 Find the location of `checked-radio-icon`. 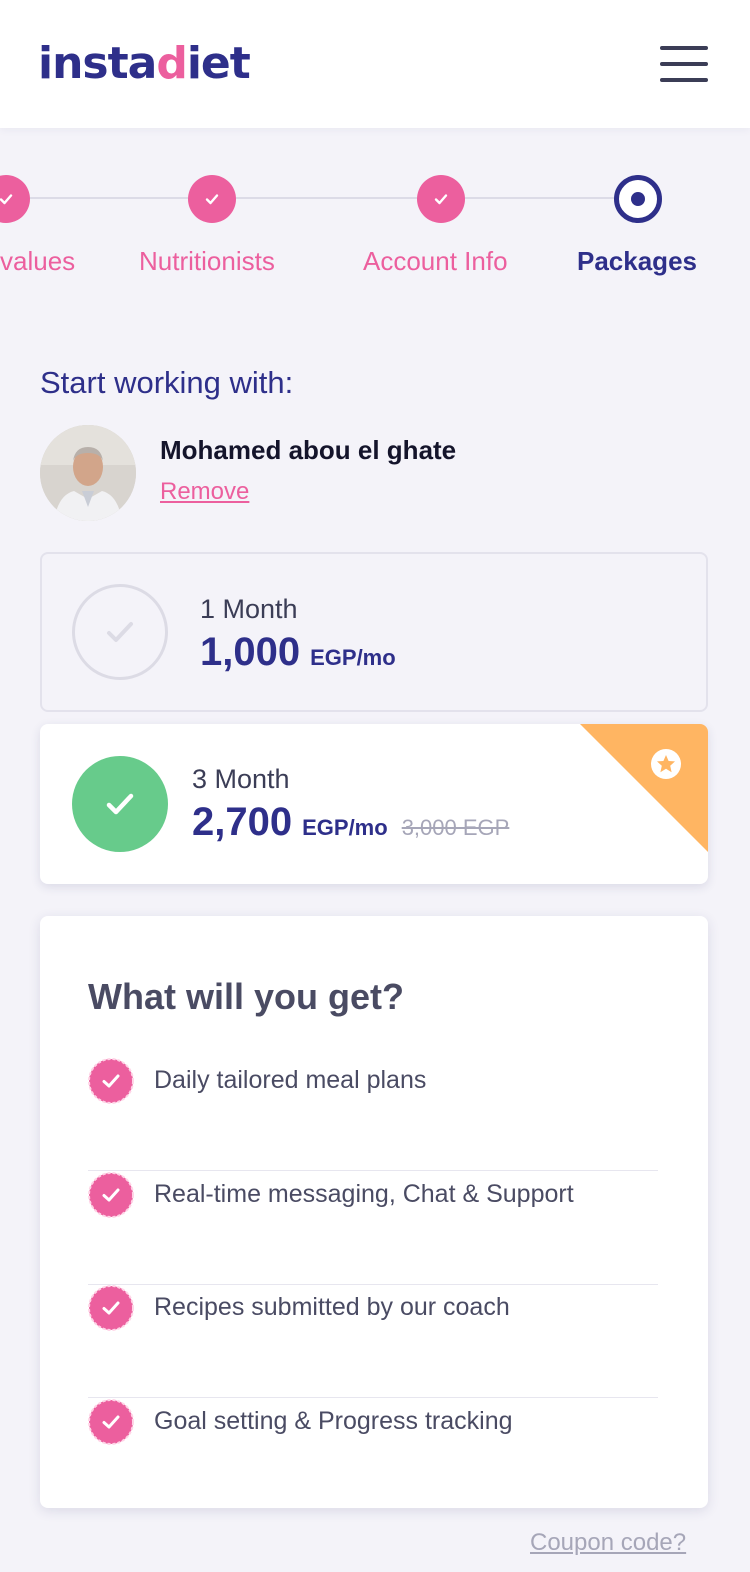

checked-radio-icon is located at coordinates (120, 804).